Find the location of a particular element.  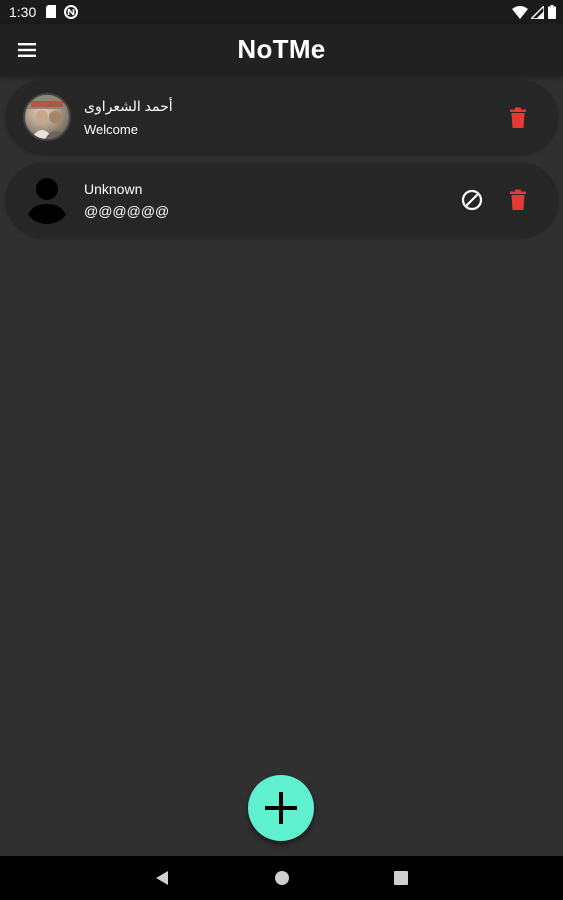

system-nav-bar is located at coordinates (281, 878).